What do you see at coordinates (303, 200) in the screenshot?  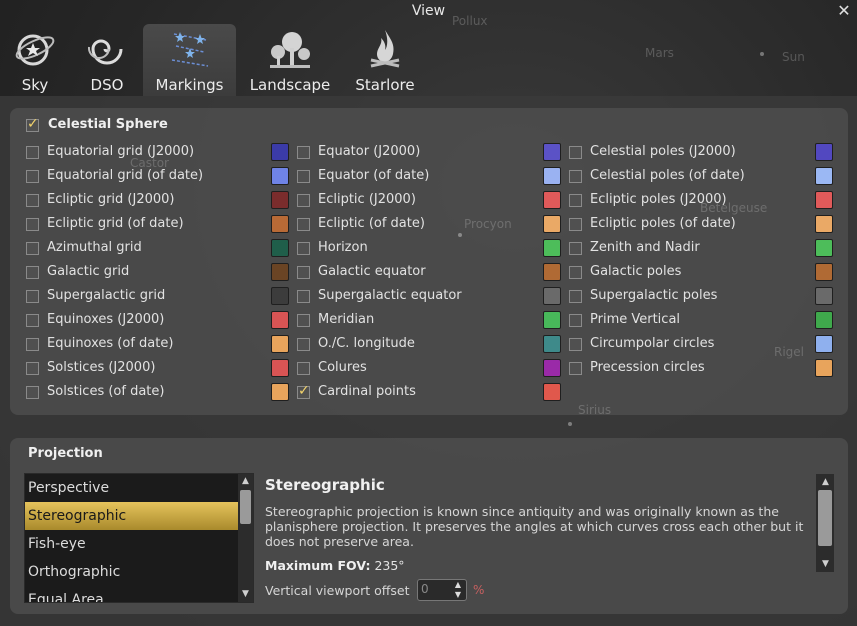 I see `ecliptic-j2000-checkbox` at bounding box center [303, 200].